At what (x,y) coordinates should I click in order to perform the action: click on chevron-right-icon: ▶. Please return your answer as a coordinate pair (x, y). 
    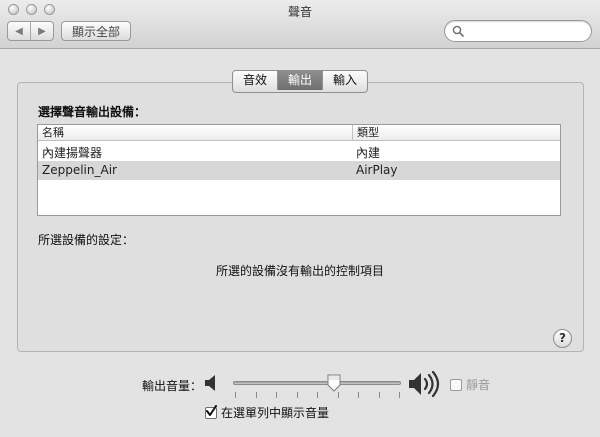
    Looking at the image, I should click on (42, 31).